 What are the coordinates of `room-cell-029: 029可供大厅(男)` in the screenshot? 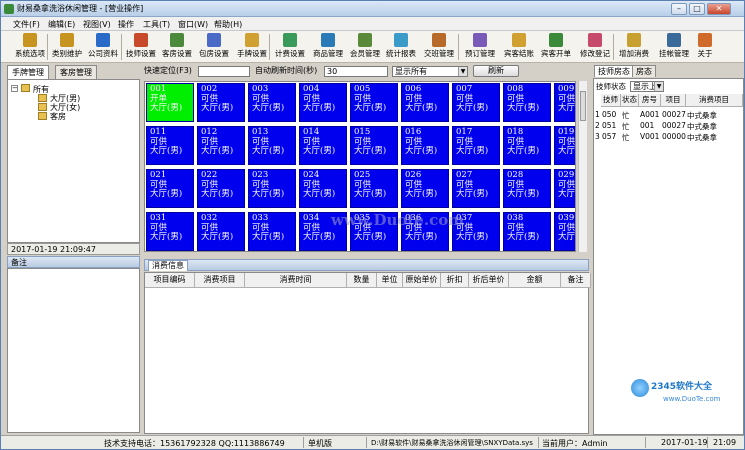 It's located at (564, 188).